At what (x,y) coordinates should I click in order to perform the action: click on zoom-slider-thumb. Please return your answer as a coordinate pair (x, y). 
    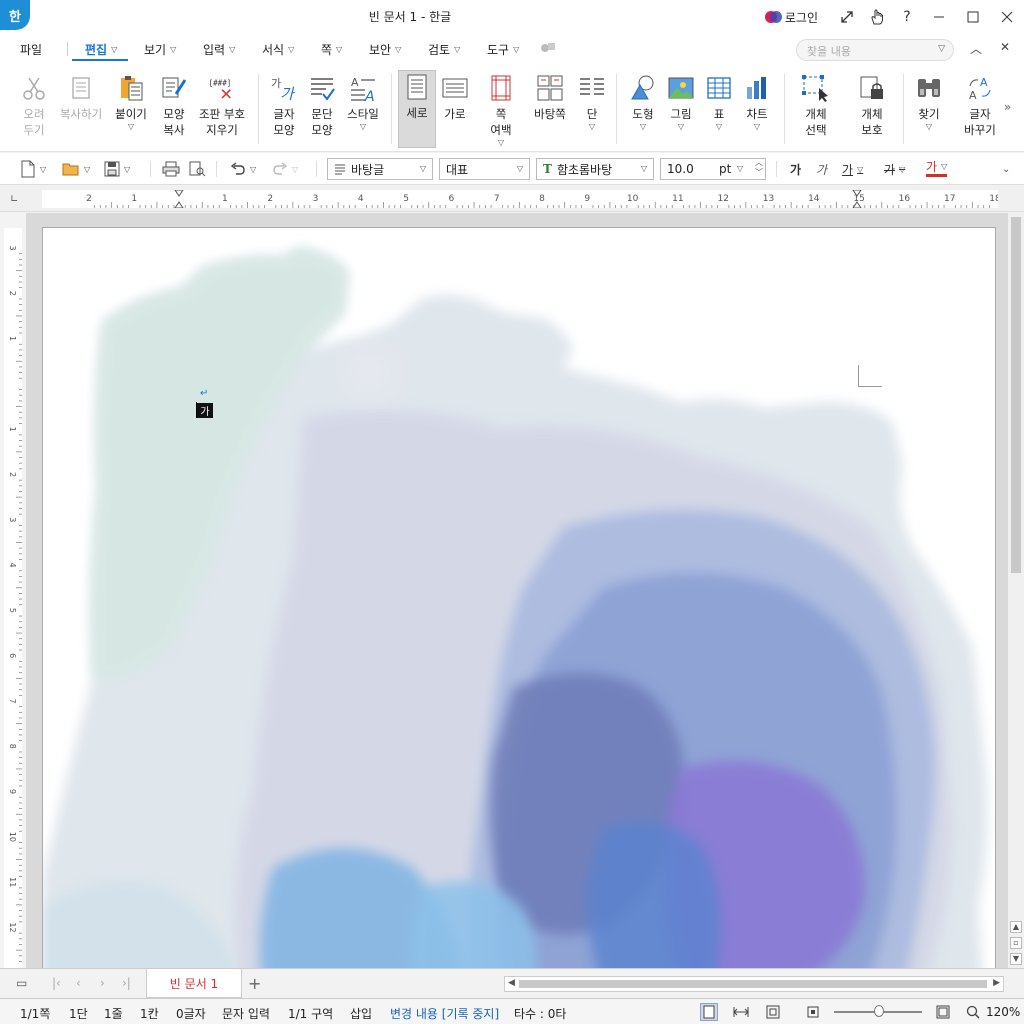
    Looking at the image, I should click on (879, 1011).